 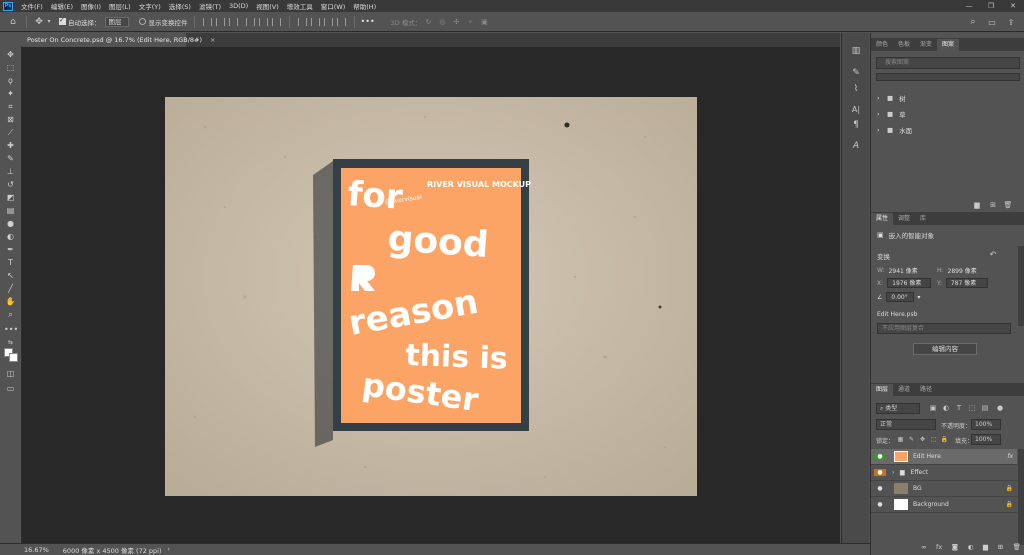 I want to click on distribute-spacing-icon, so click(x=341, y=21).